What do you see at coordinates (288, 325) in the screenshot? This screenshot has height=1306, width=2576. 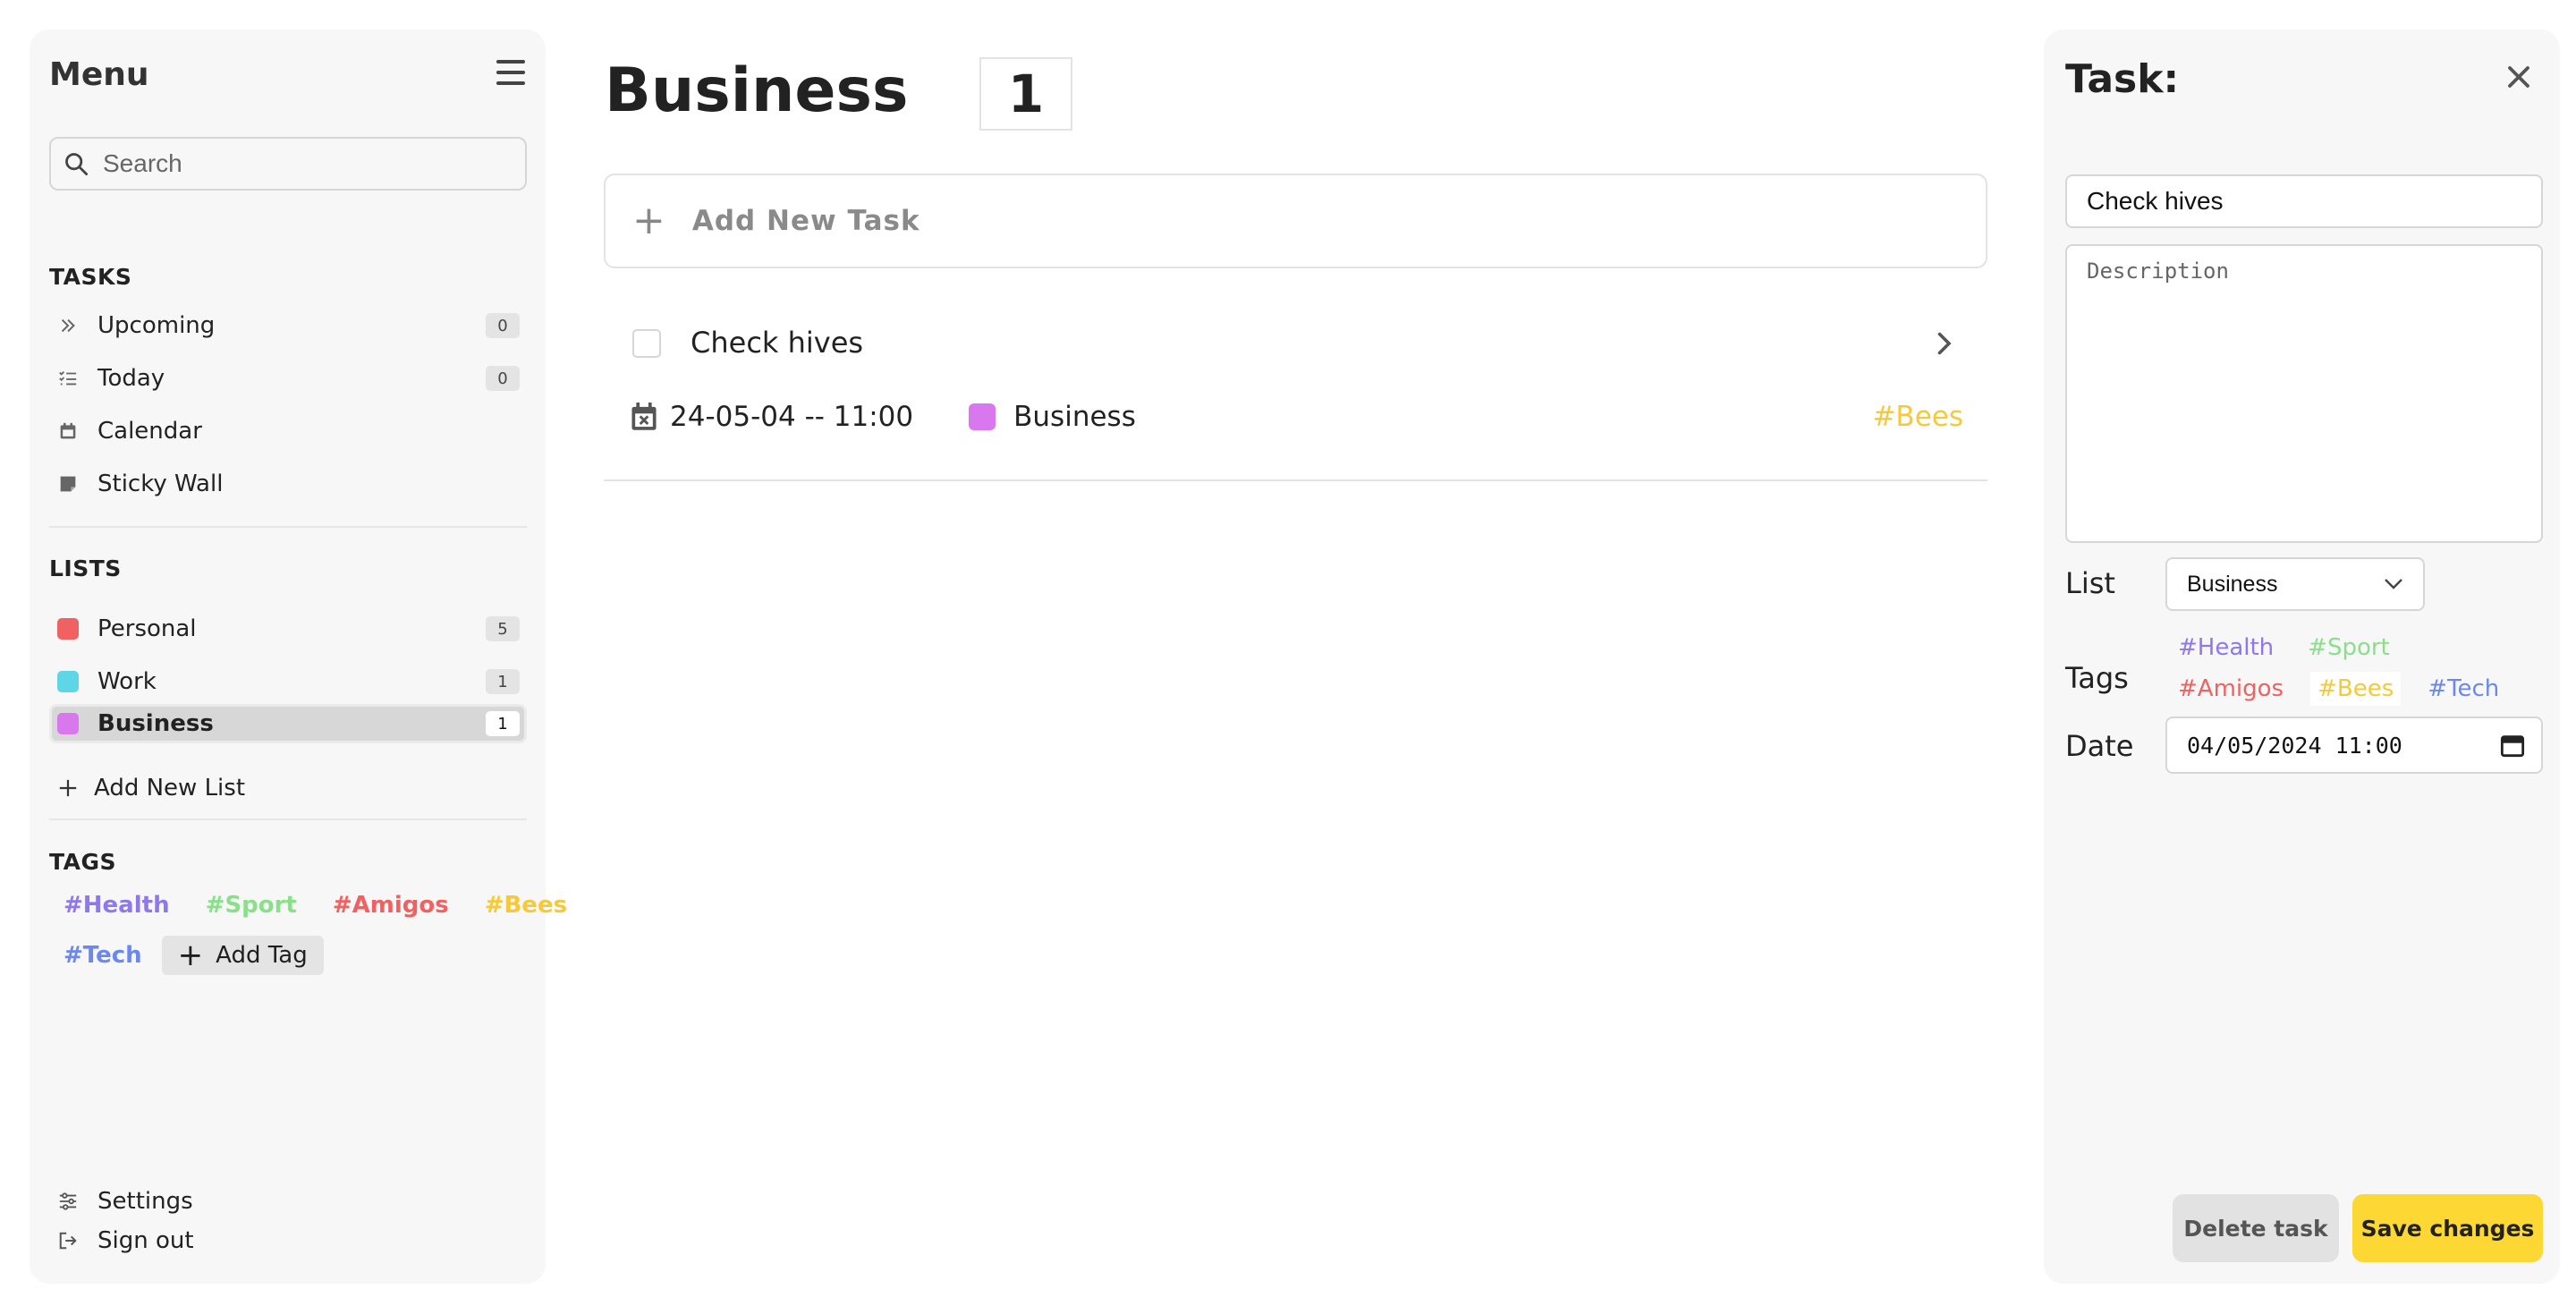 I see `sidebar-item-upcoming: Upcoming 0` at bounding box center [288, 325].